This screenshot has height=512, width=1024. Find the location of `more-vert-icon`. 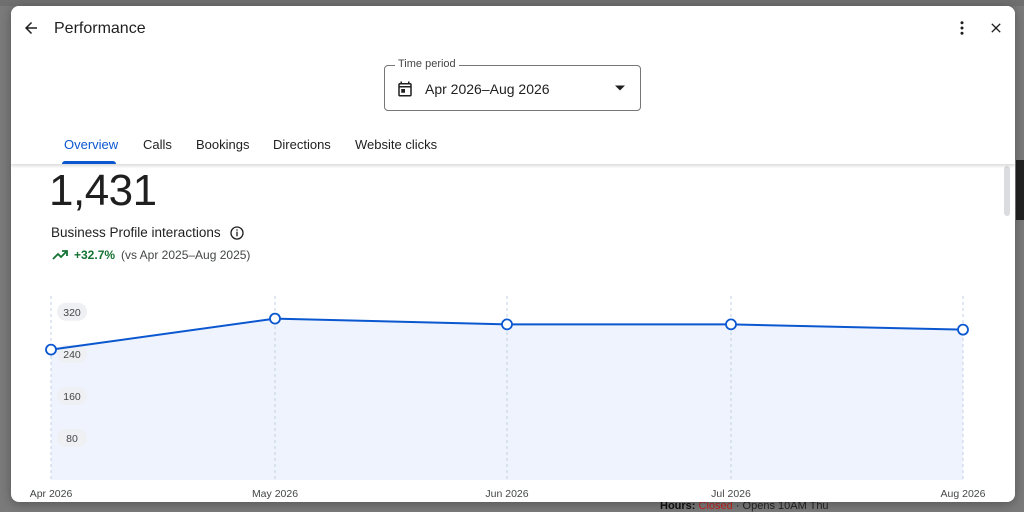

more-vert-icon is located at coordinates (962, 28).